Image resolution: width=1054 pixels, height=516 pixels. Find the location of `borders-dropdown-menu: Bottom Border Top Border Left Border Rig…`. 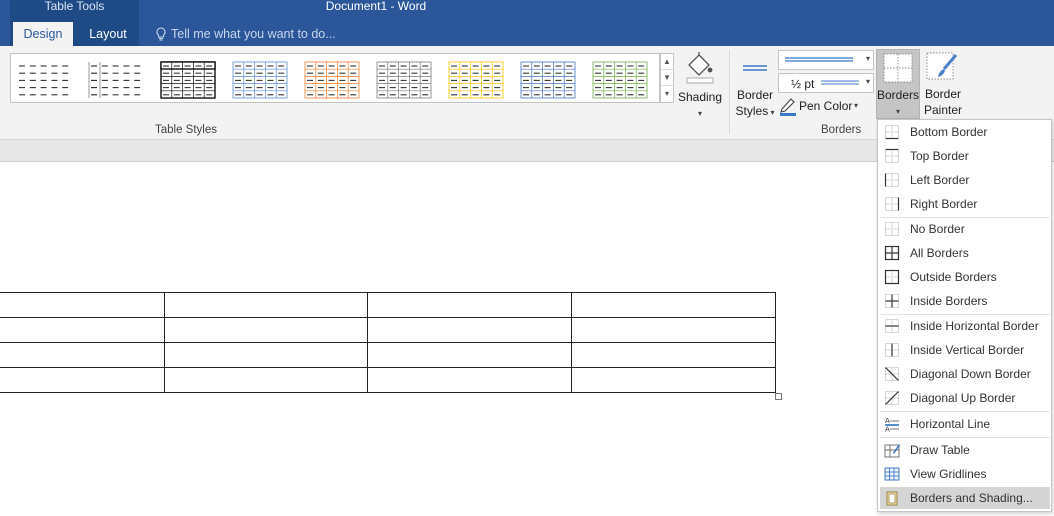

borders-dropdown-menu: Bottom Border Top Border Left Border Rig… is located at coordinates (964, 315).